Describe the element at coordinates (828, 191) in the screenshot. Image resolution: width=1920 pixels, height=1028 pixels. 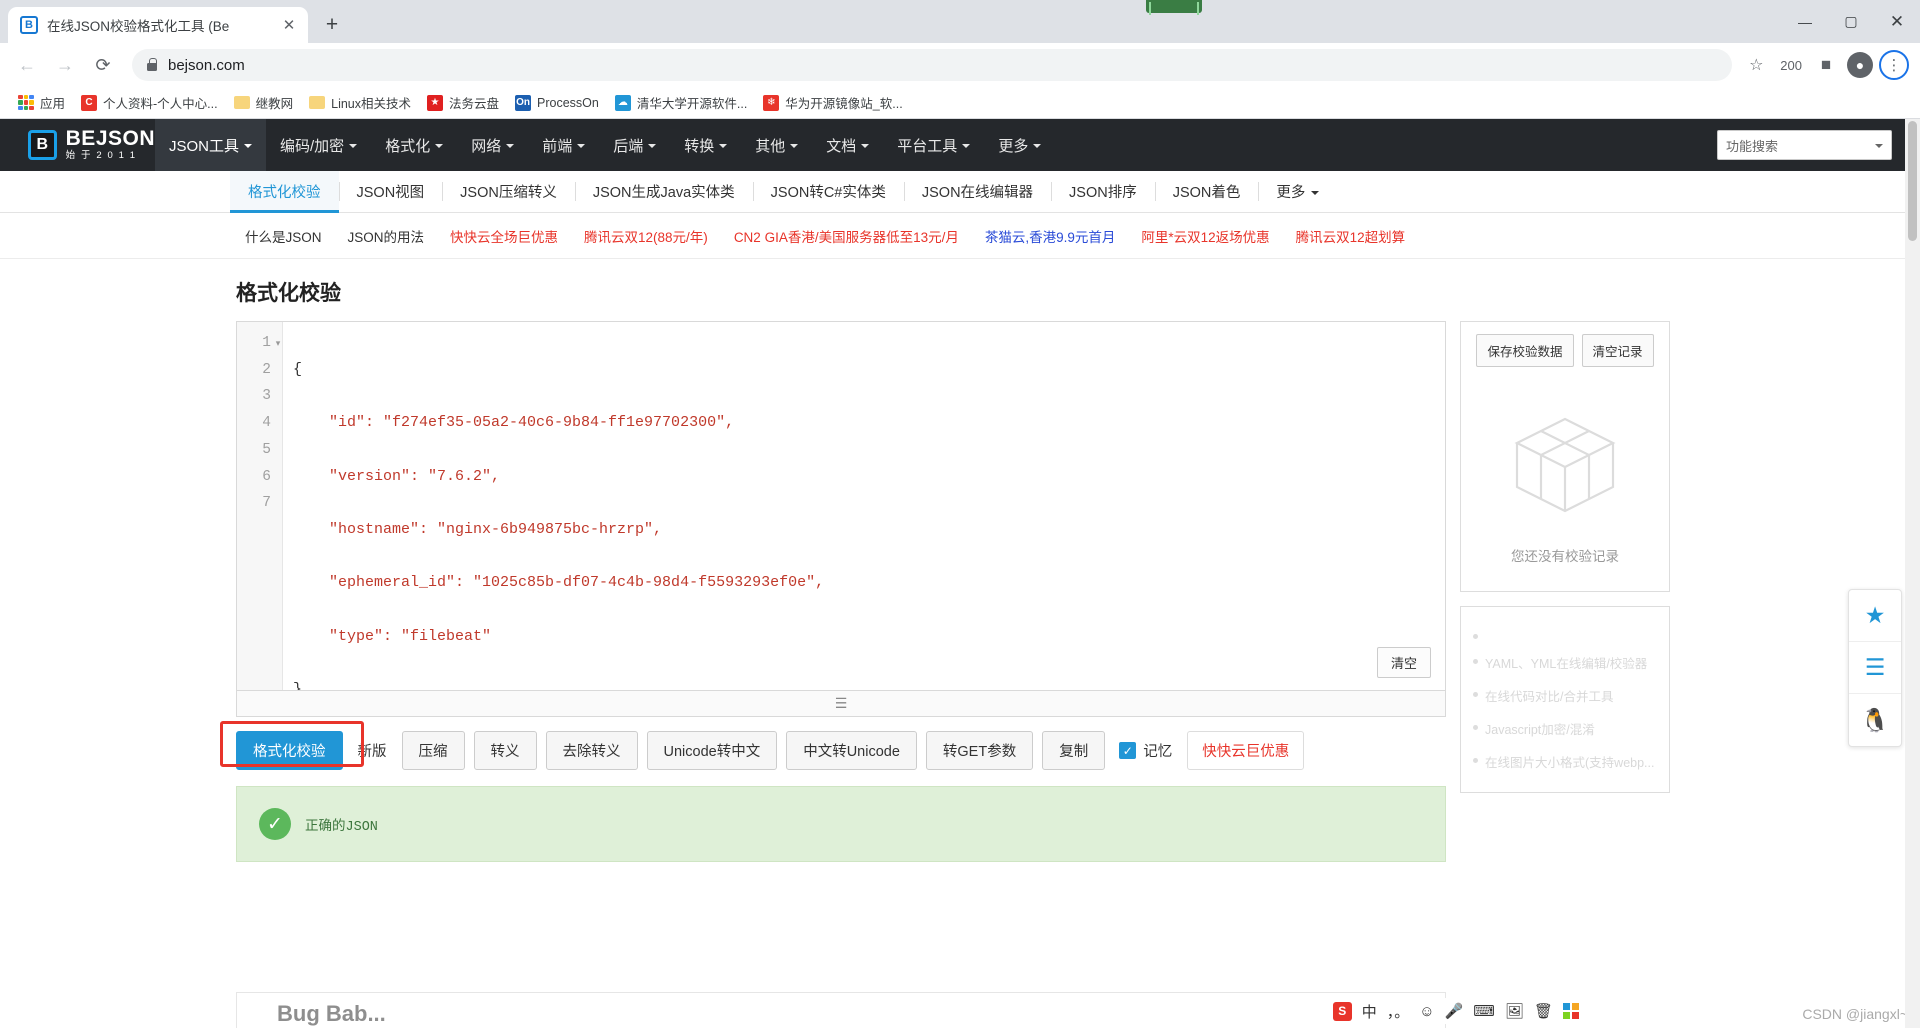
I see `tab-json-to-csharp: JSON转C#实体类` at that location.